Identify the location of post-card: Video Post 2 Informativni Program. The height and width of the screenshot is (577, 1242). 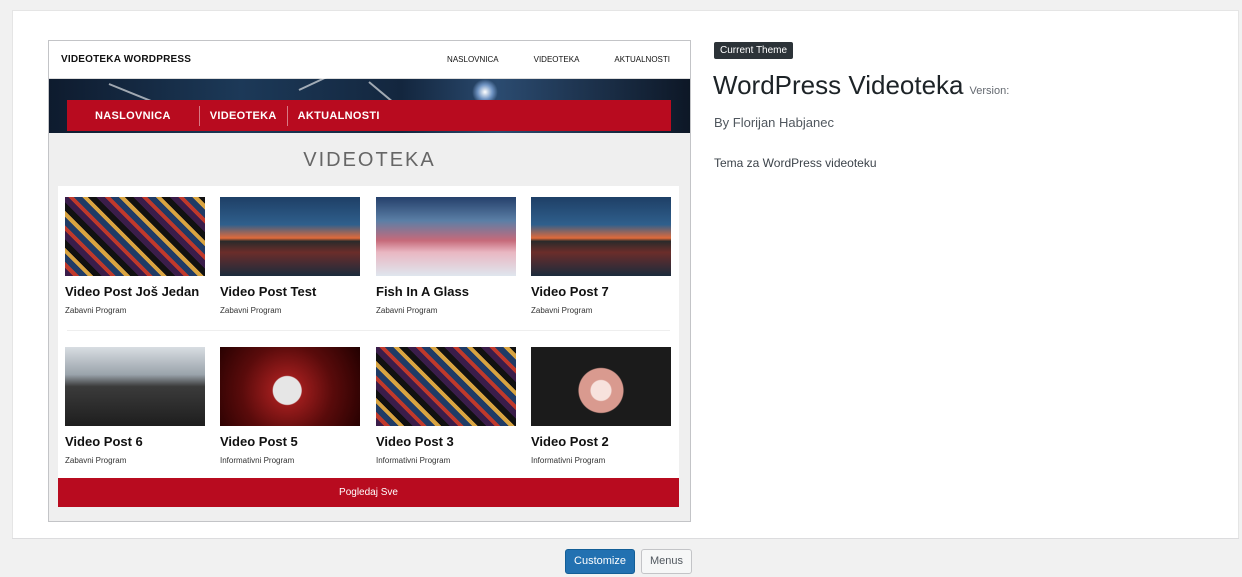
(602, 406).